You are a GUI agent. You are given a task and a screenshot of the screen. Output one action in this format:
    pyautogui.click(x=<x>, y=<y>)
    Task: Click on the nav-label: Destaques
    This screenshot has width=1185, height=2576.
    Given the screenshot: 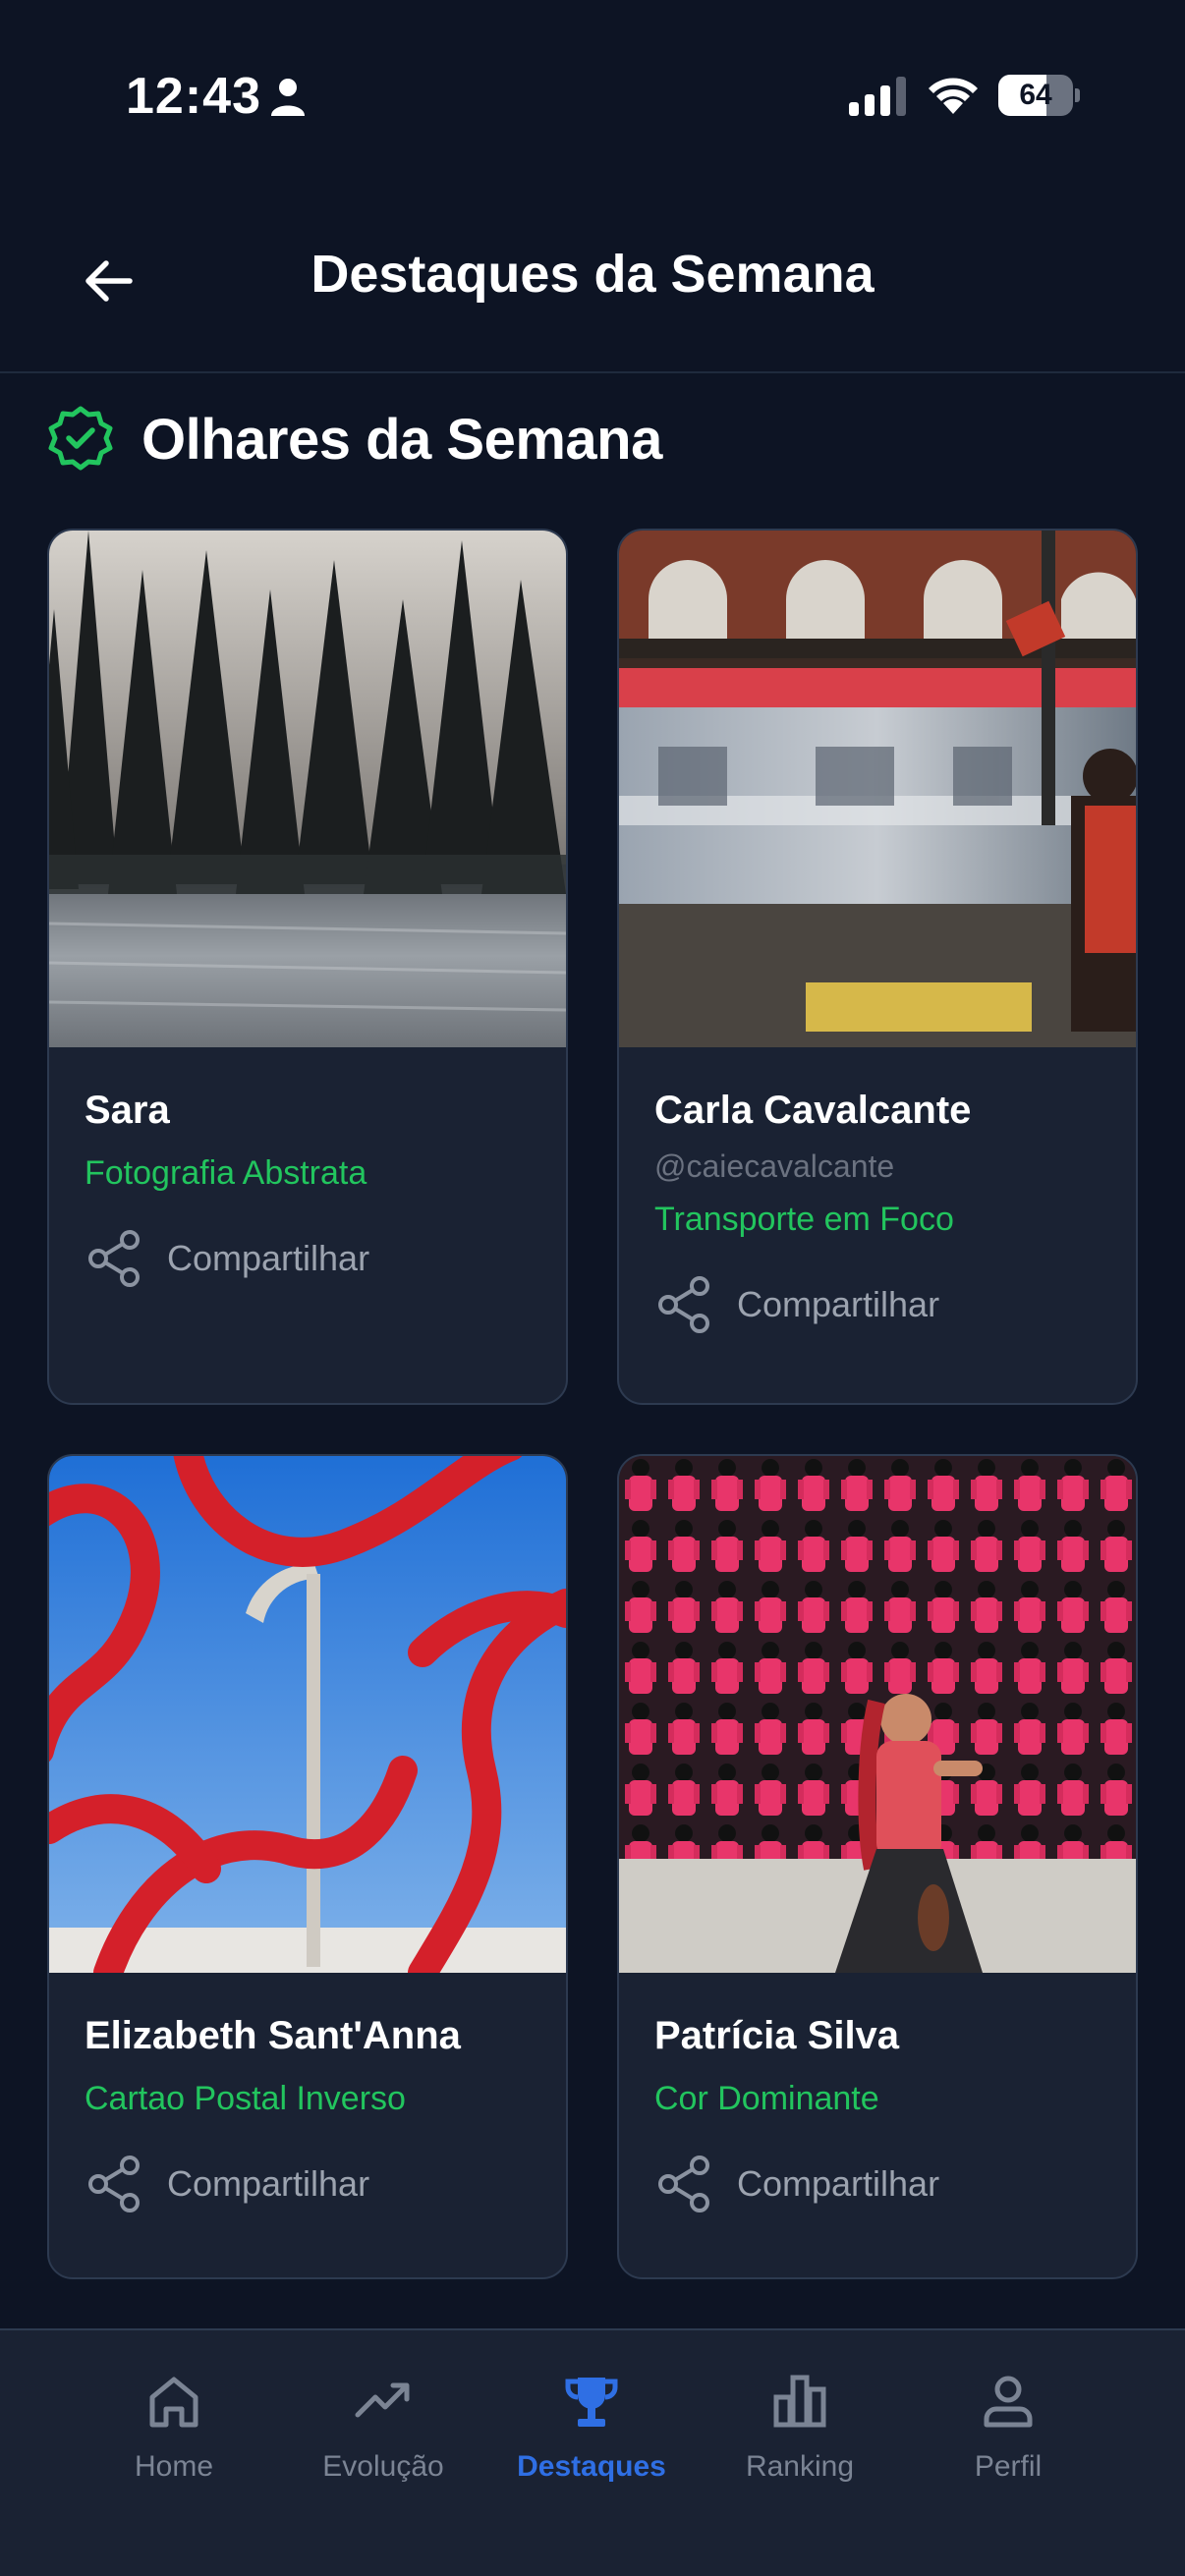 What is the action you would take?
    pyautogui.click(x=592, y=2466)
    